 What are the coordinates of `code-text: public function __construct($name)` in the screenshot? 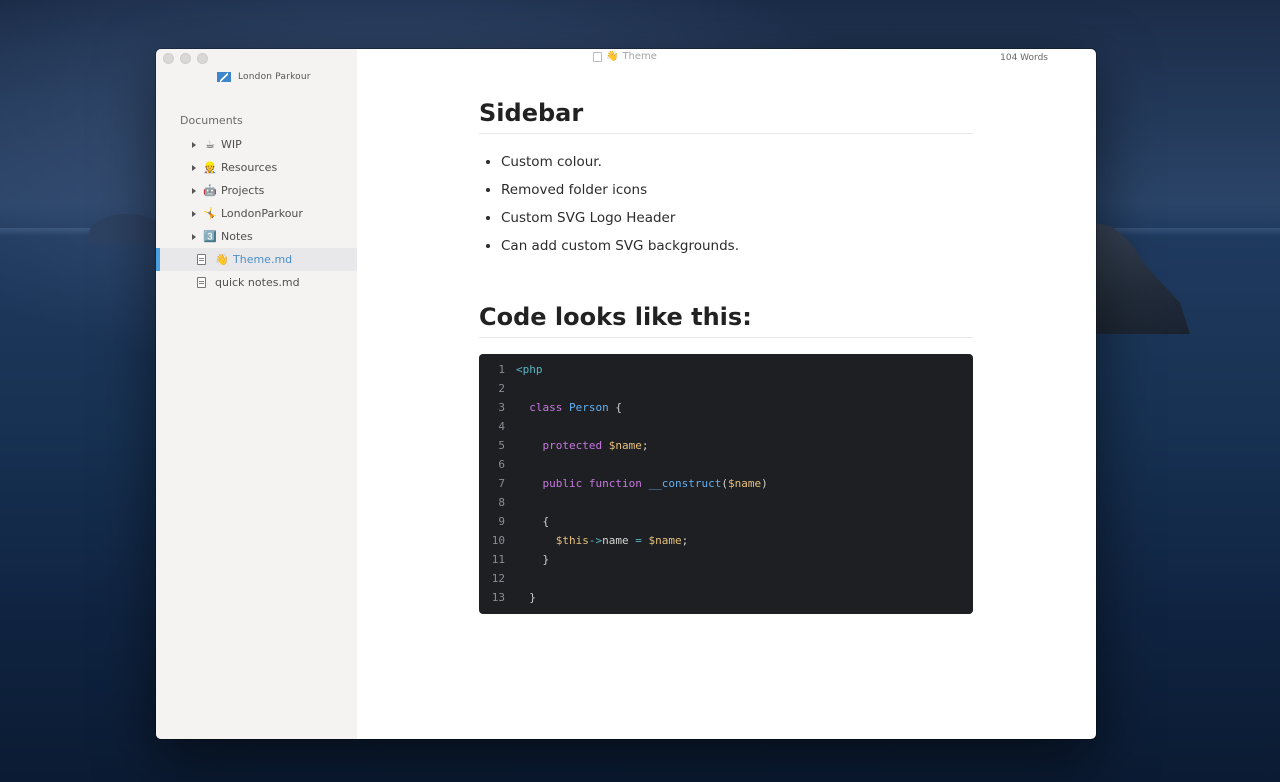 It's located at (642, 483).